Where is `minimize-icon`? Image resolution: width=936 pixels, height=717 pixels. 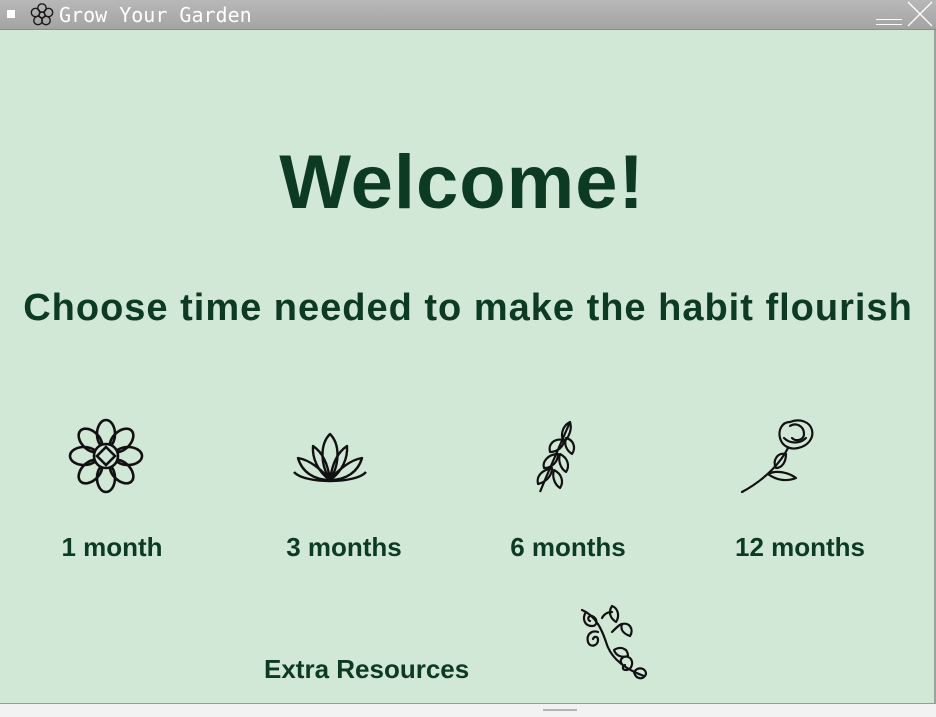 minimize-icon is located at coordinates (889, 22).